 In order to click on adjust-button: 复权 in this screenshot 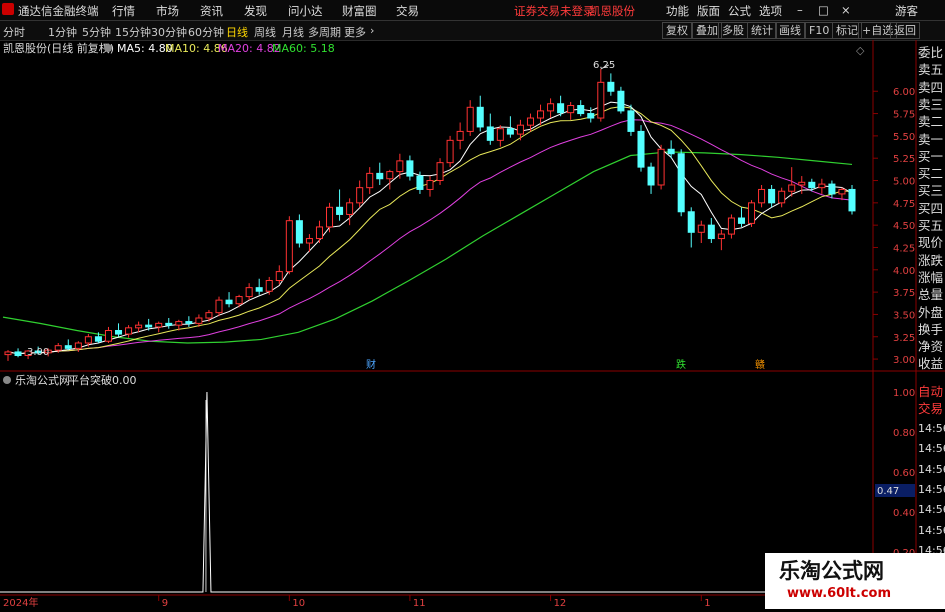, I will do `click(677, 30)`.